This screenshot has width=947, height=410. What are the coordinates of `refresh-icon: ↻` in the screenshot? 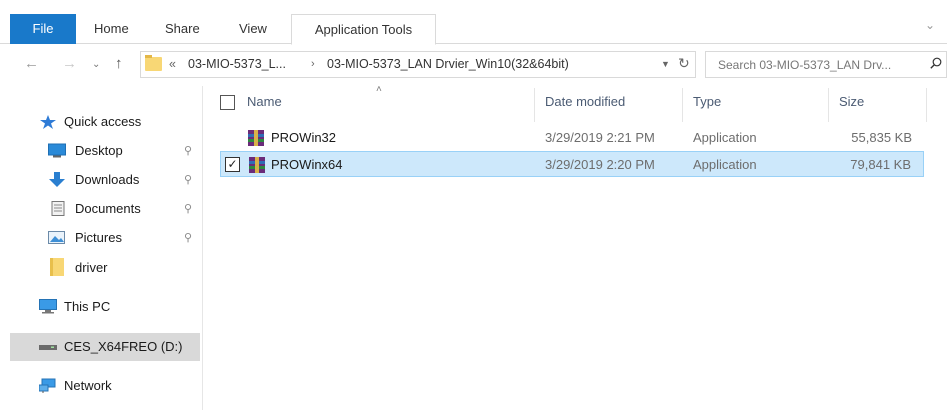 It's located at (684, 63).